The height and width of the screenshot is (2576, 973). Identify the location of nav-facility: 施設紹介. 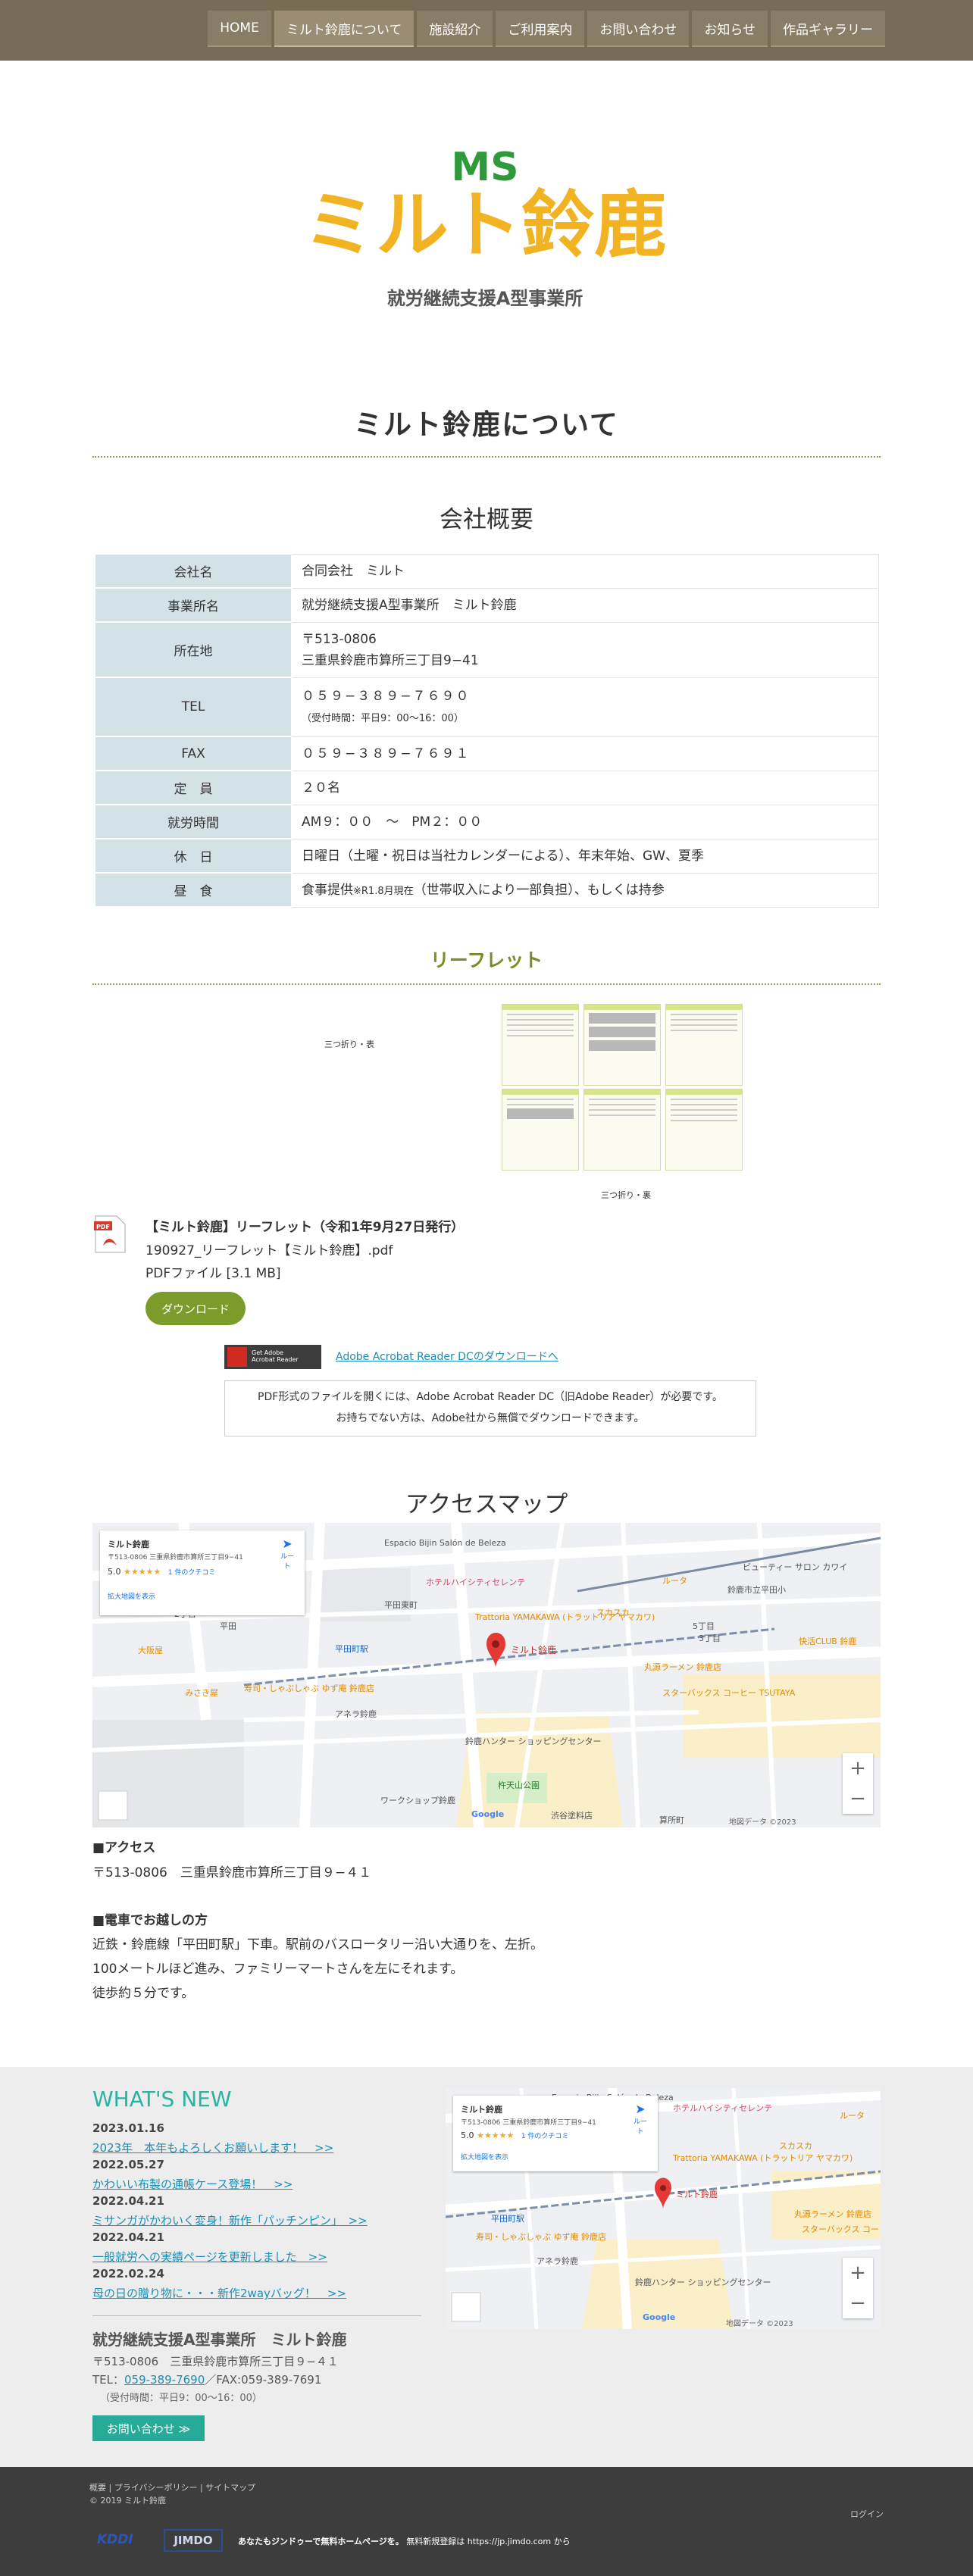
(455, 29).